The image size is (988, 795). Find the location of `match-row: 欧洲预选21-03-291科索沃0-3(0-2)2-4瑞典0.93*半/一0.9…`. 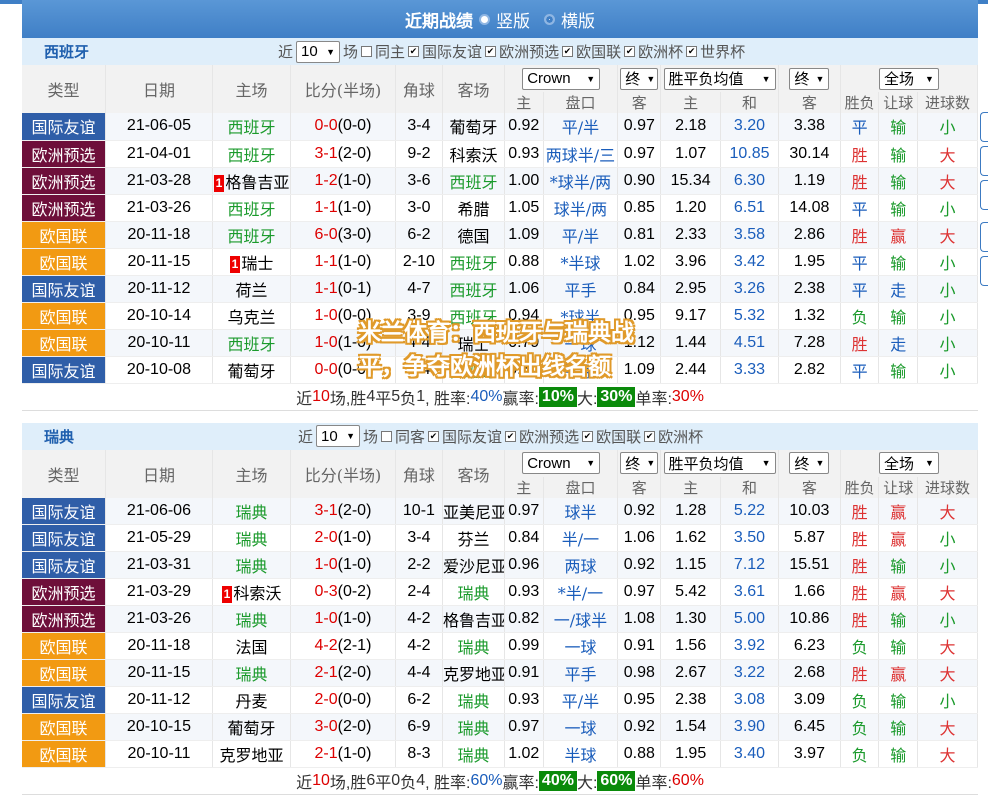

match-row: 欧洲预选21-03-291科索沃0-3(0-2)2-4瑞典0.93*半/一0.9… is located at coordinates (500, 592).